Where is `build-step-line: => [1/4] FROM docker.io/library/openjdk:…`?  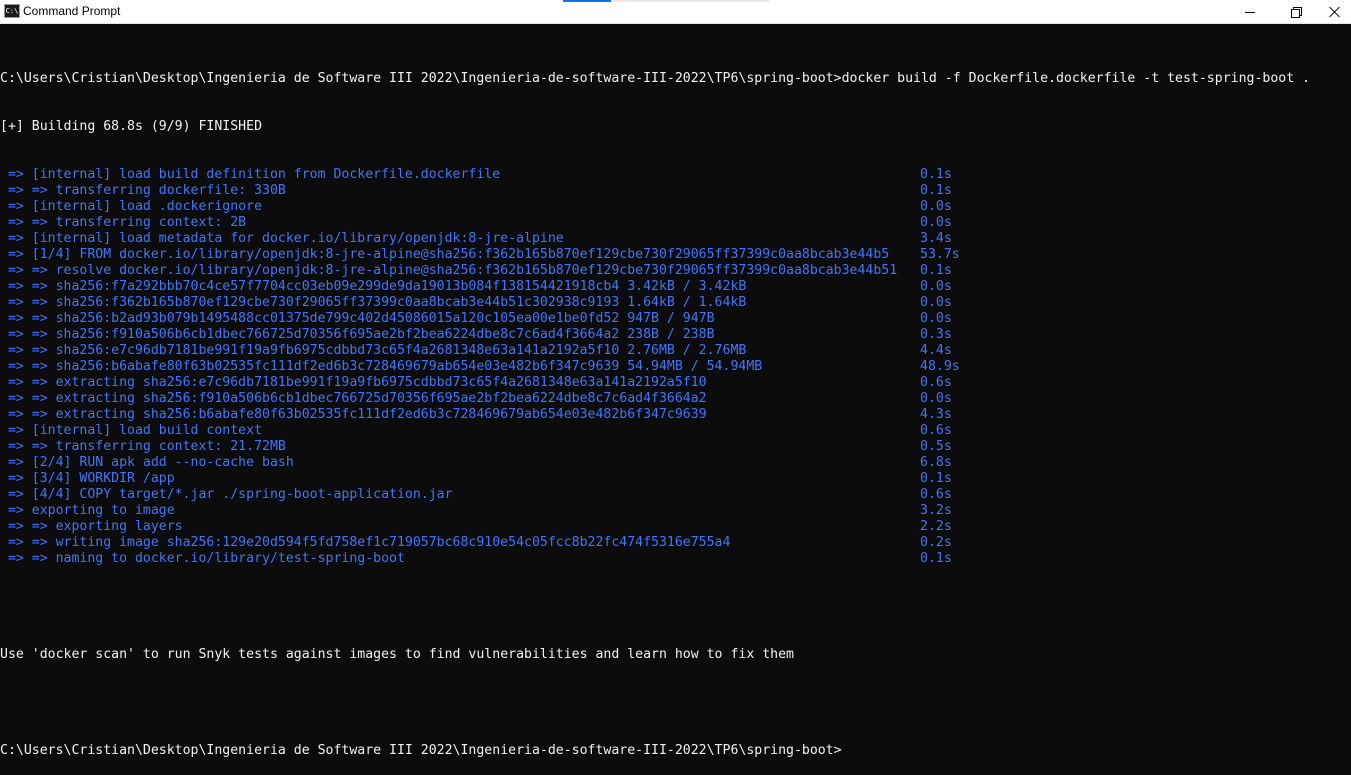
build-step-line: => [1/4] FROM docker.io/library/openjdk:… is located at coordinates (675, 255).